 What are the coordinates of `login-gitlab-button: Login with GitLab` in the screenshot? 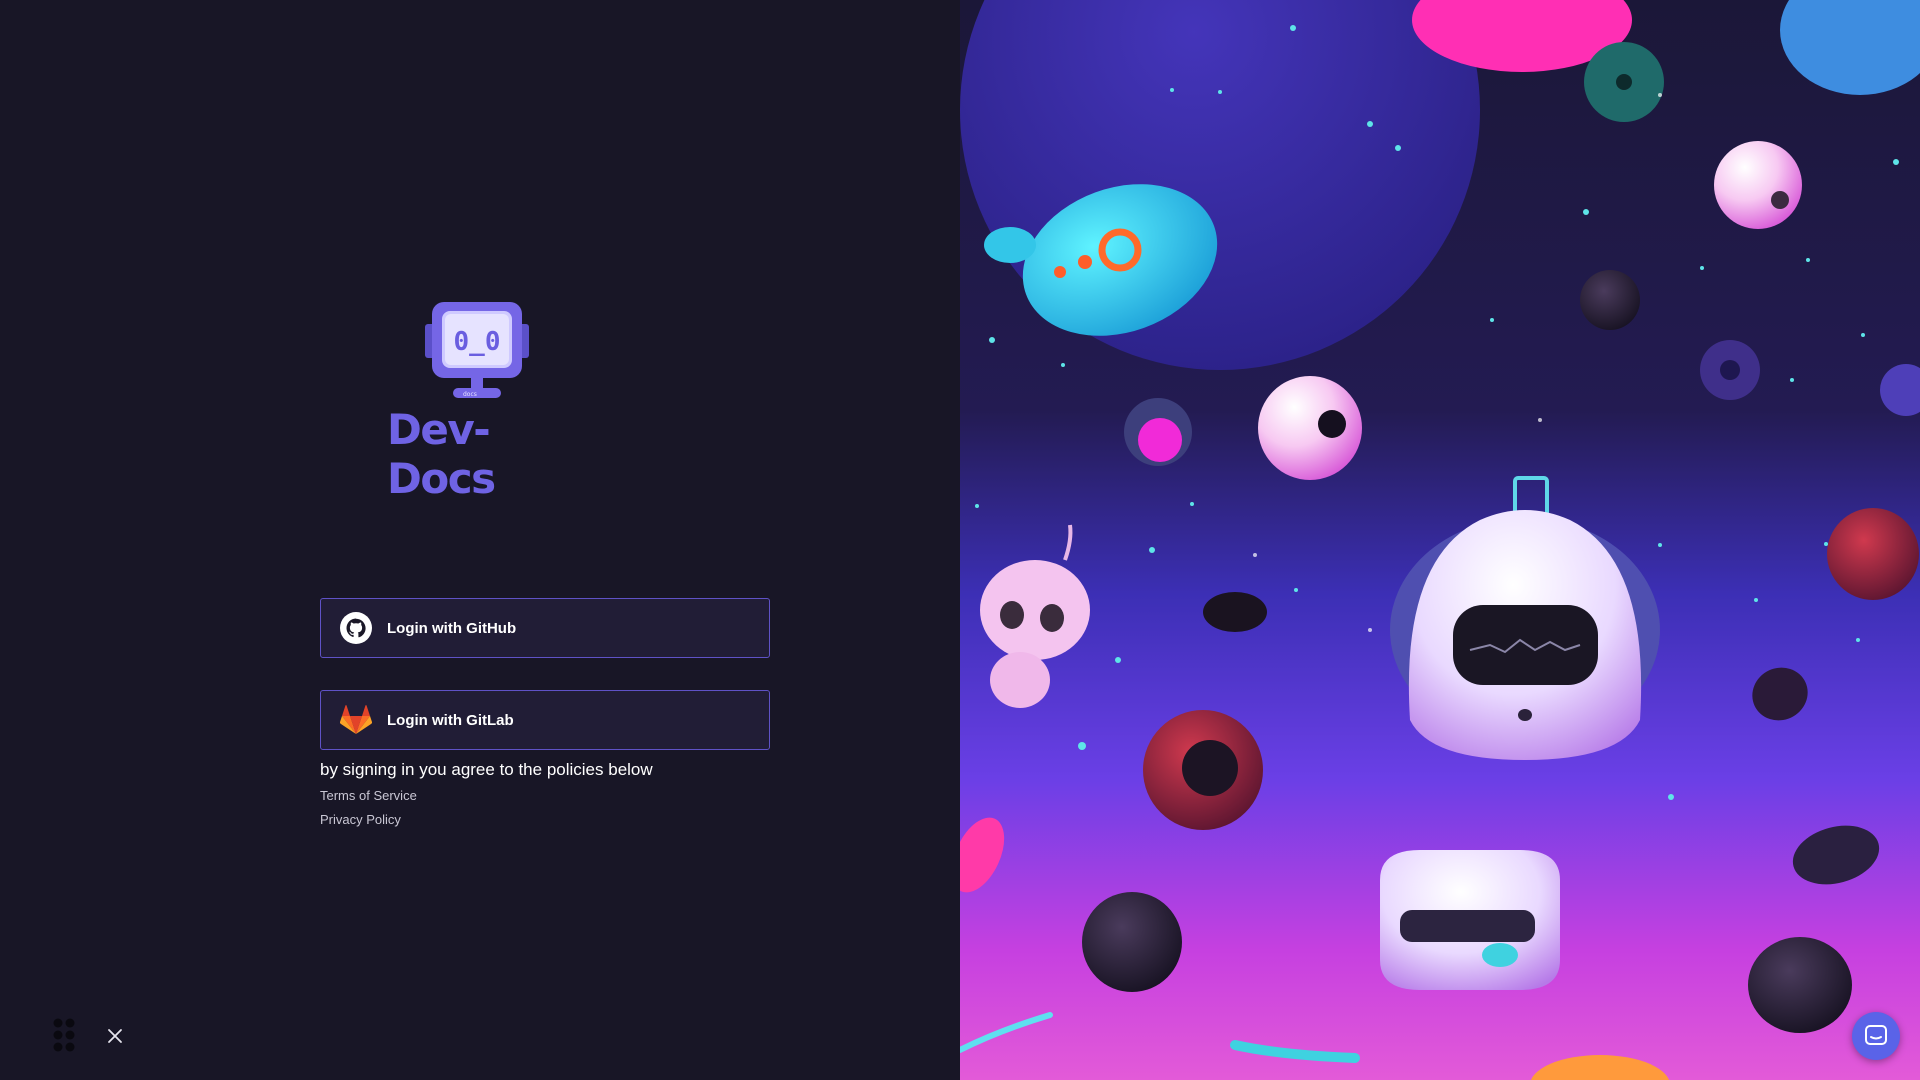 It's located at (545, 720).